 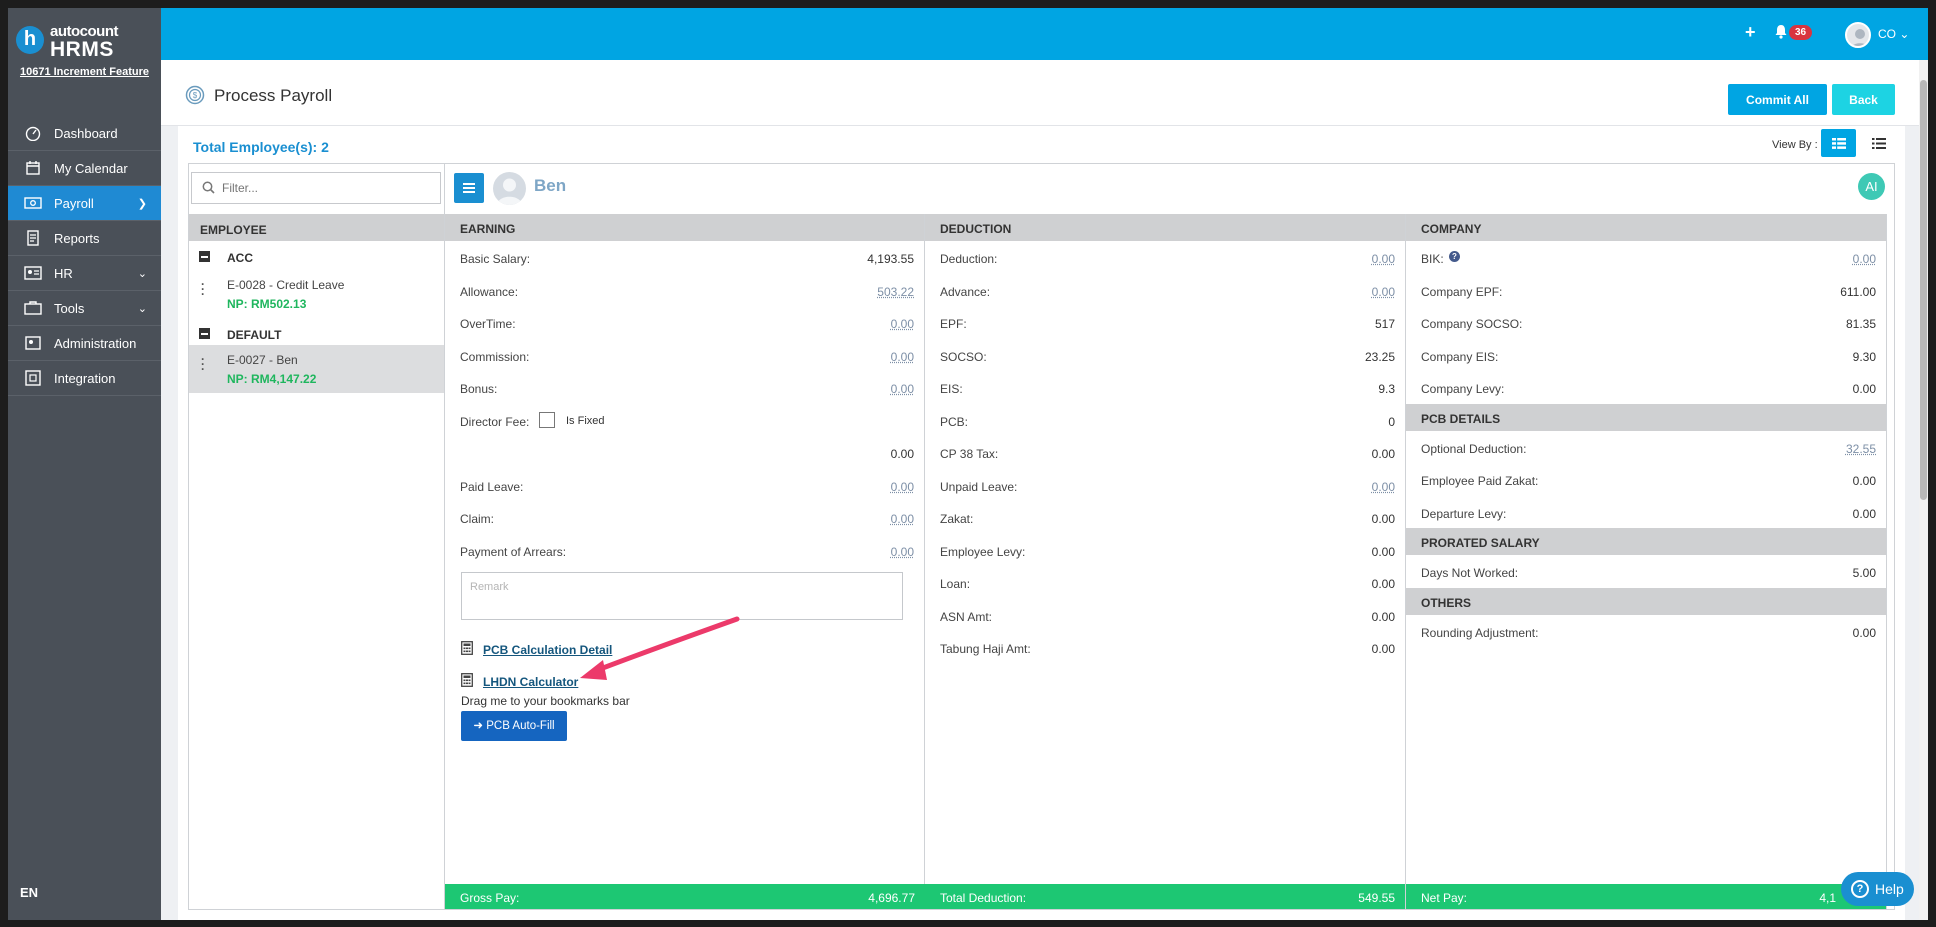 I want to click on employee-item-selected: · · · E-0027 - Ben NP: RM4,147.22, so click(x=316, y=369).